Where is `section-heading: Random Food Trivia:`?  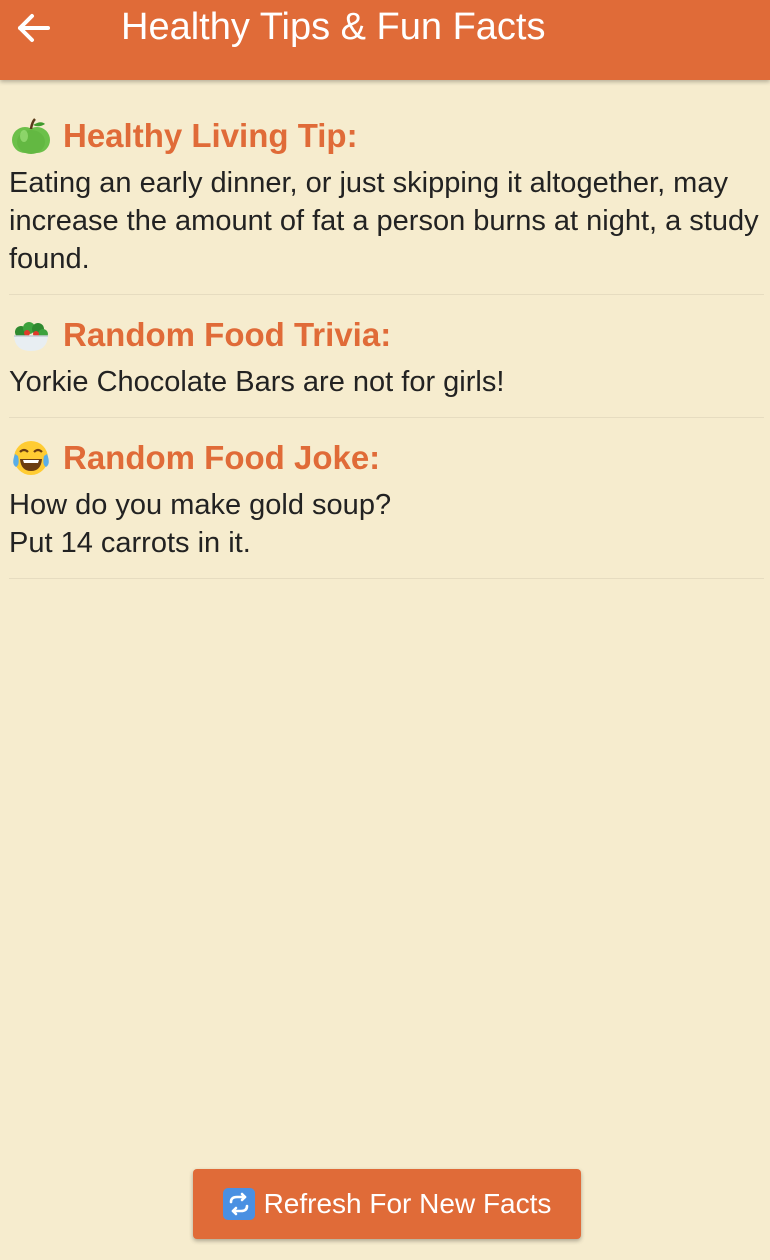
section-heading: Random Food Trivia: is located at coordinates (386, 335).